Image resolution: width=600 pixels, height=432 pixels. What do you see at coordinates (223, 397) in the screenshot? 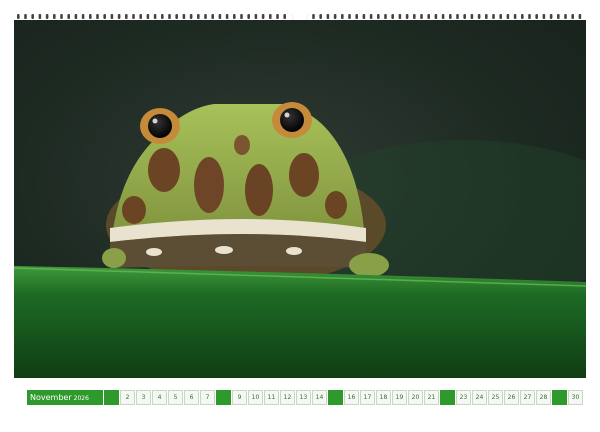
I see `day-cell: 8` at bounding box center [223, 397].